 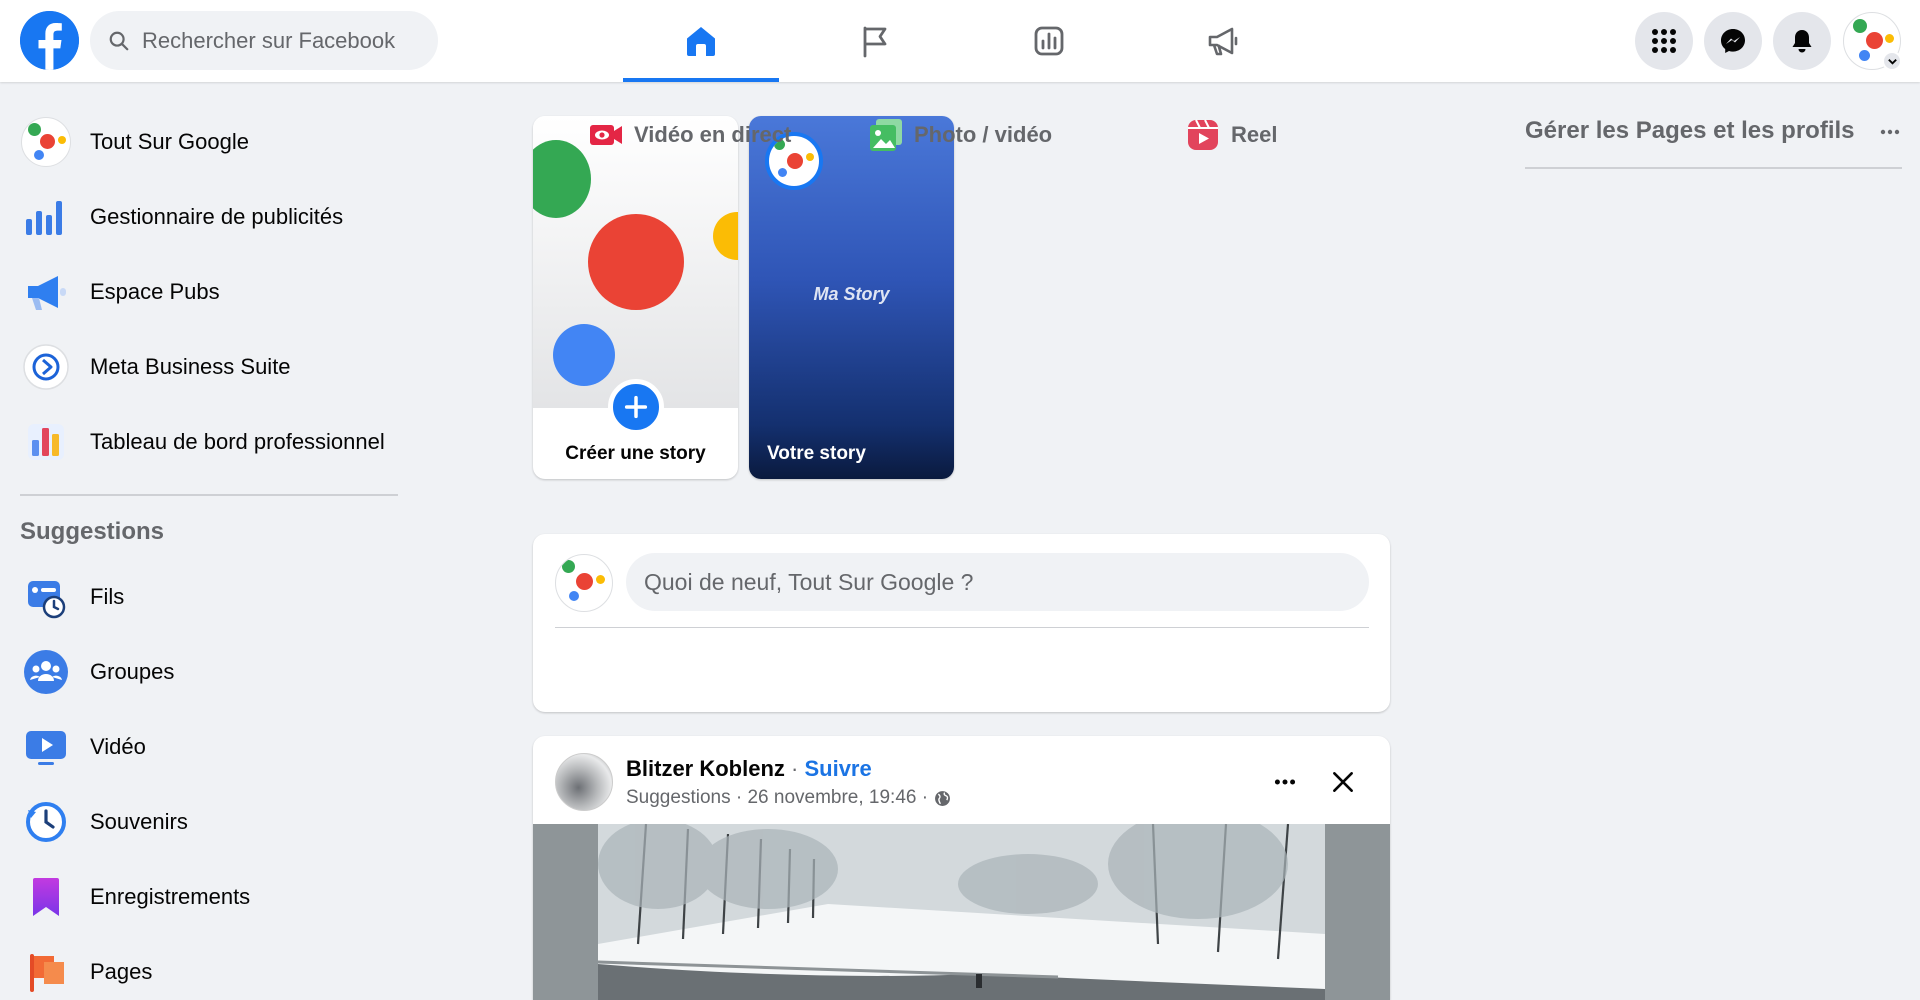 I want to click on tab-pages, so click(x=875, y=41).